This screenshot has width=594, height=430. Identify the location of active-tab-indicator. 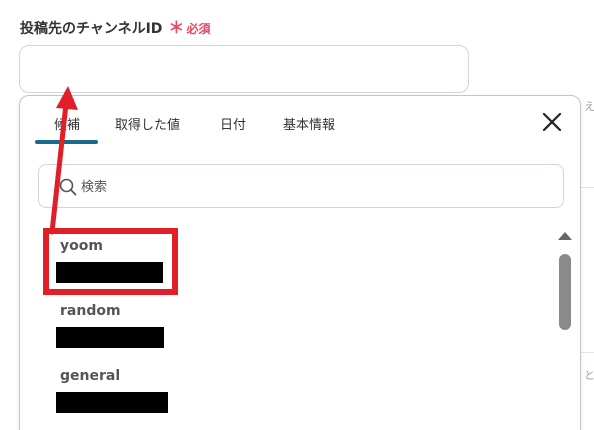
(66, 142).